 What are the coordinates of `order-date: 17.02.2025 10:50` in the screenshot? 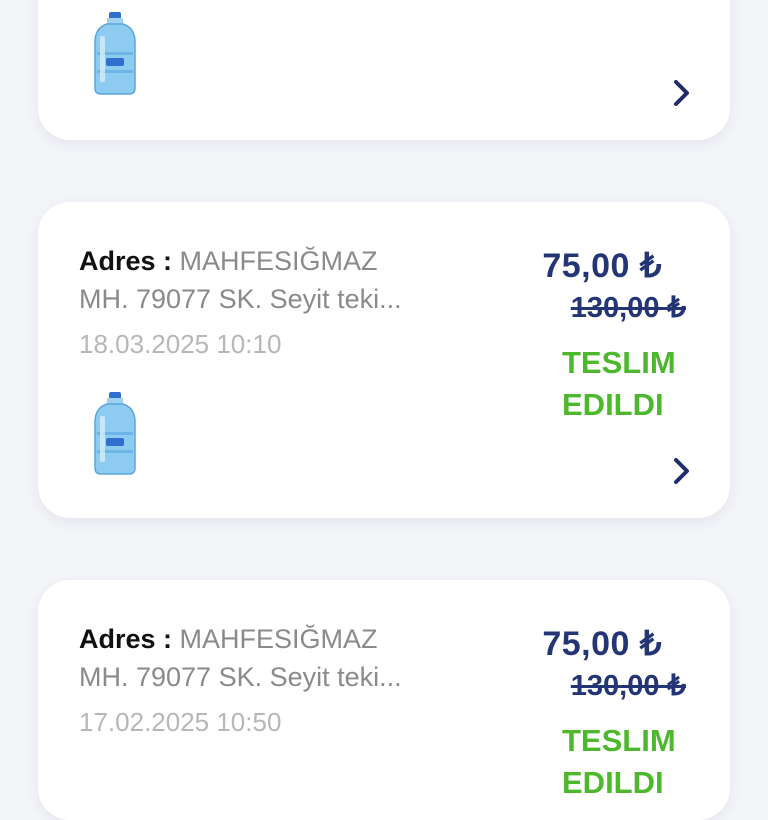 It's located at (180, 722).